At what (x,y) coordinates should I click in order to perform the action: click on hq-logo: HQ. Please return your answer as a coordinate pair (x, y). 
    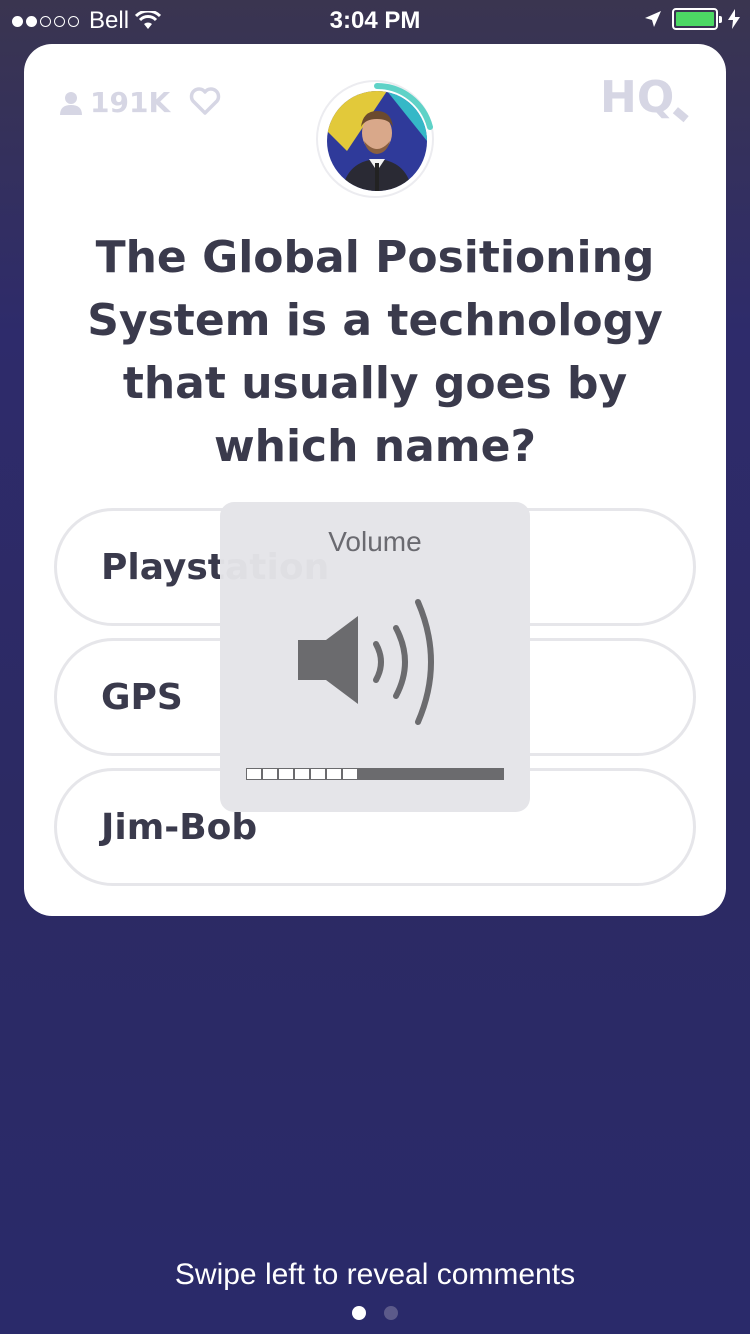
    Looking at the image, I should click on (644, 97).